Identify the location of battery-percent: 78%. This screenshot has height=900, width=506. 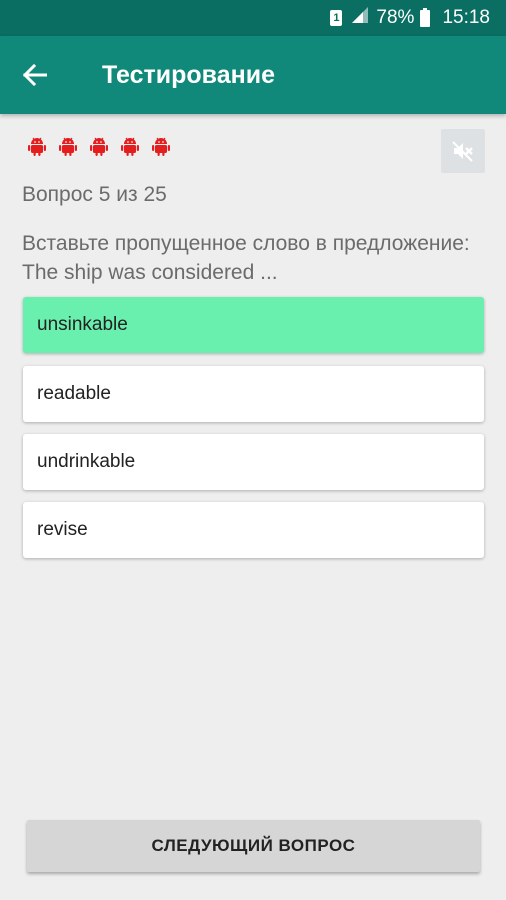
(395, 17).